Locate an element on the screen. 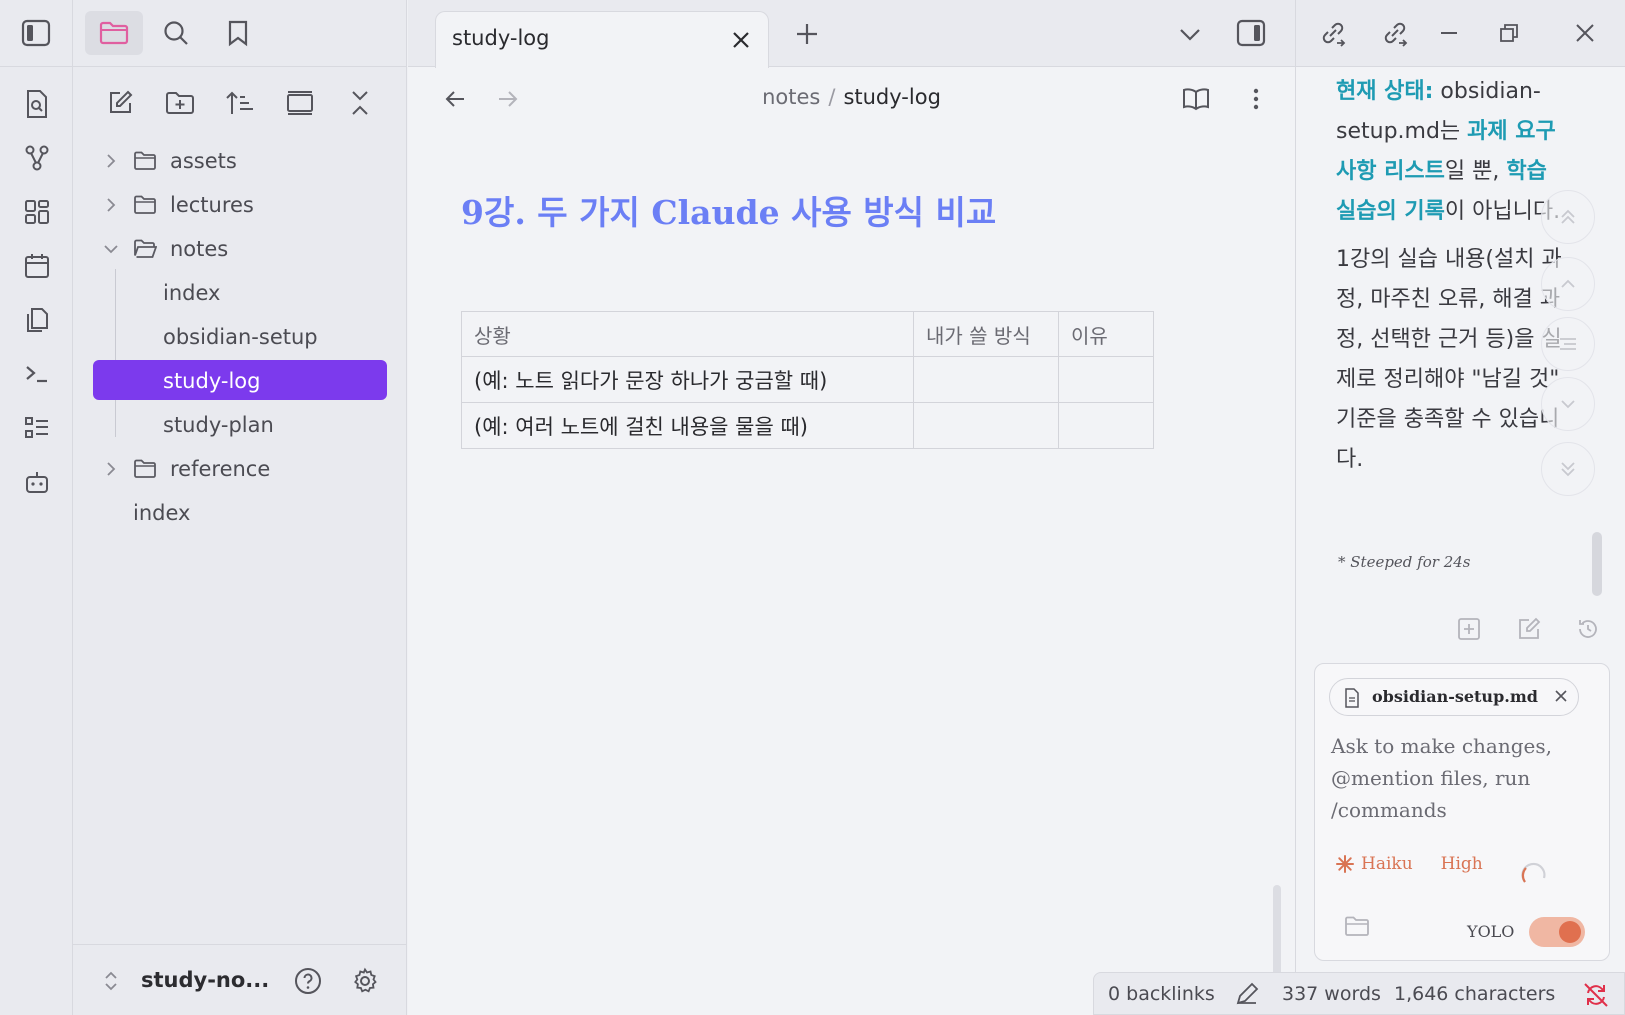 The image size is (1625, 1015). table-header-cell: 이유 is located at coordinates (1106, 334).